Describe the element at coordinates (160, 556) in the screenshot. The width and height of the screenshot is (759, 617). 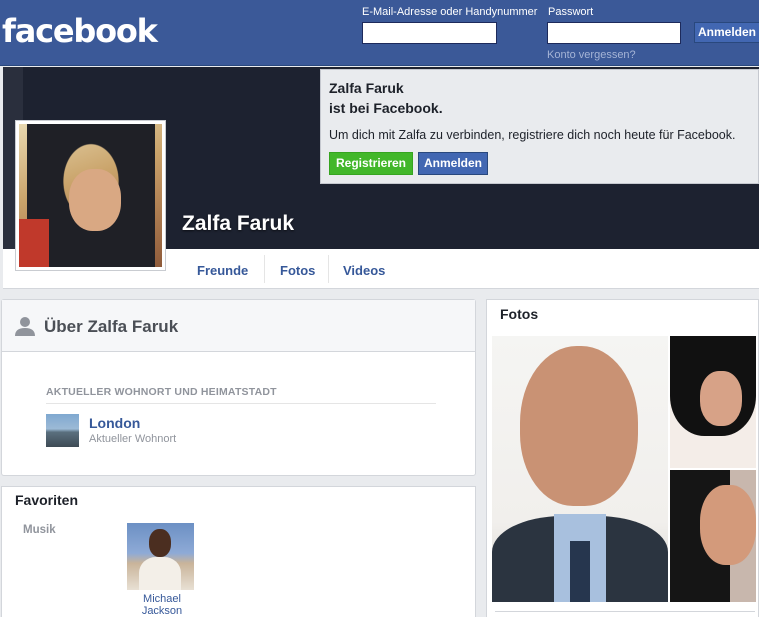
I see `favorite-item-thumbnail` at that location.